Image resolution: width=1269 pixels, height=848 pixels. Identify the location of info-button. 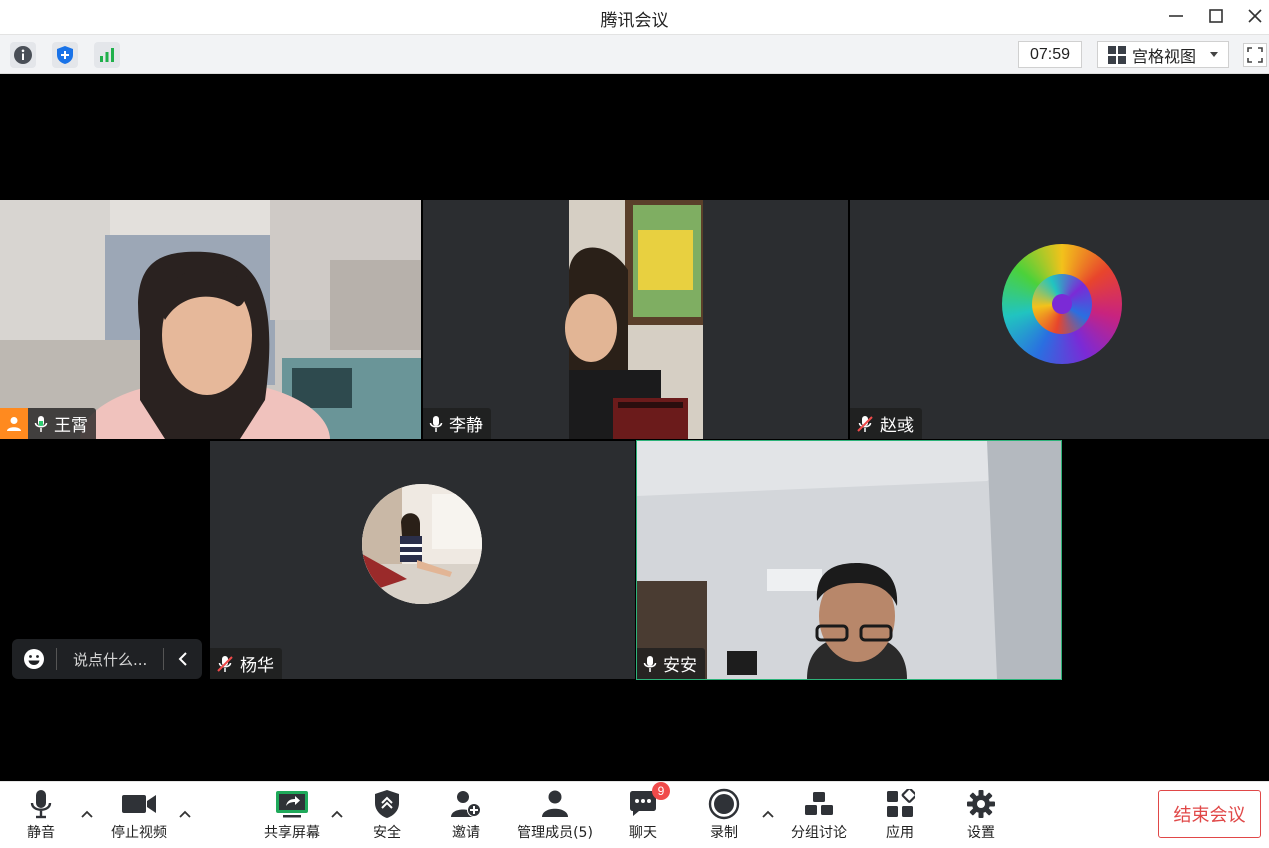
(23, 55).